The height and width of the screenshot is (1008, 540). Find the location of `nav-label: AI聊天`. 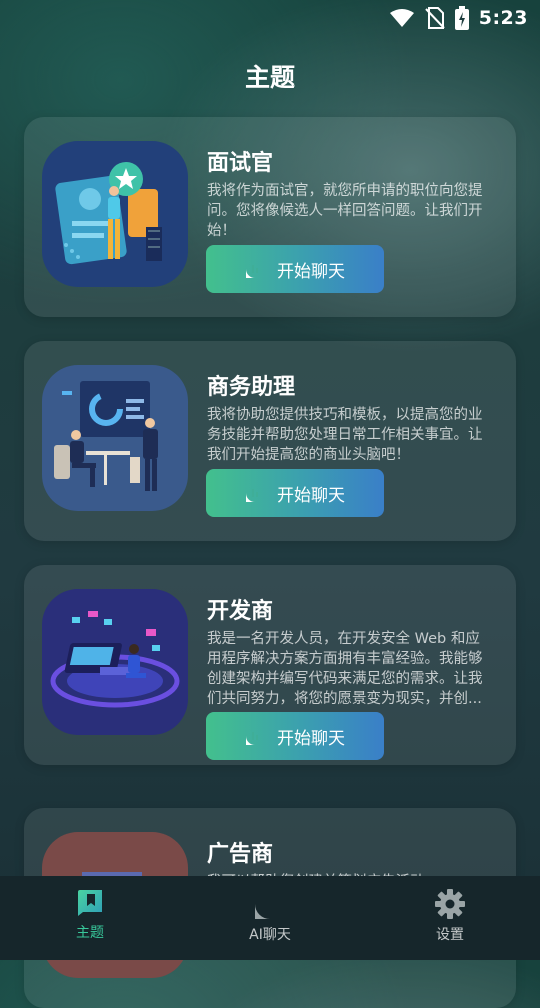

nav-label: AI聊天 is located at coordinates (270, 935).